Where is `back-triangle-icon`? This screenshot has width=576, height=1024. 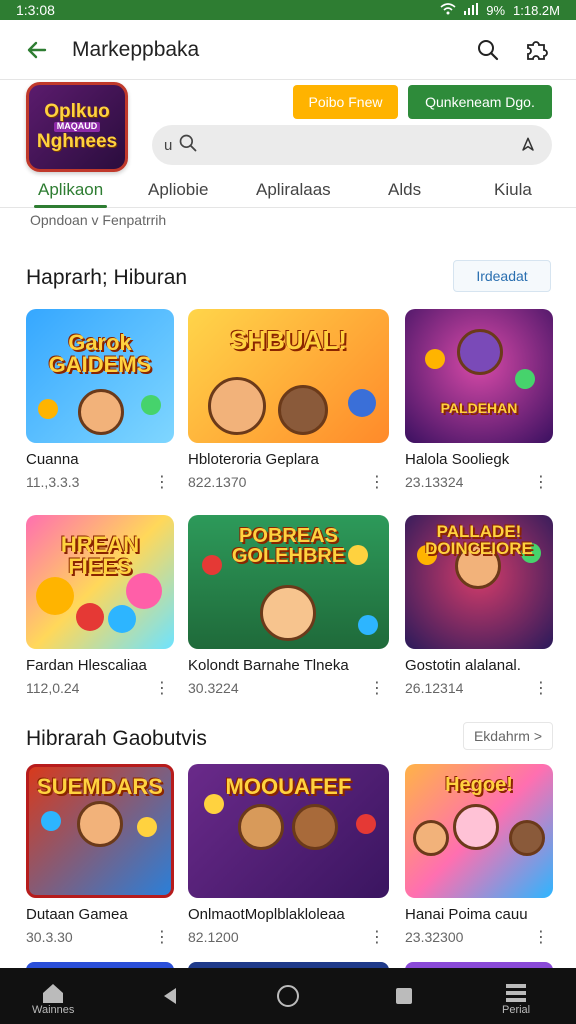
back-triangle-icon is located at coordinates (170, 996).